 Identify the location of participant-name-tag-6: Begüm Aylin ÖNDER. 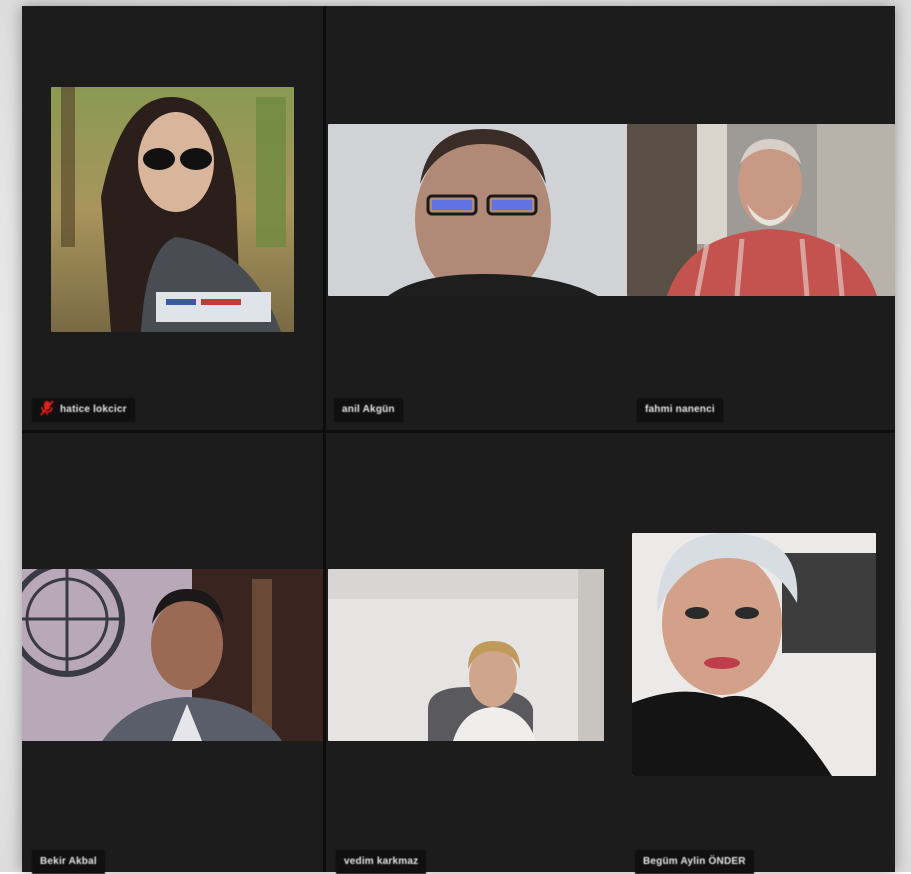
(694, 862).